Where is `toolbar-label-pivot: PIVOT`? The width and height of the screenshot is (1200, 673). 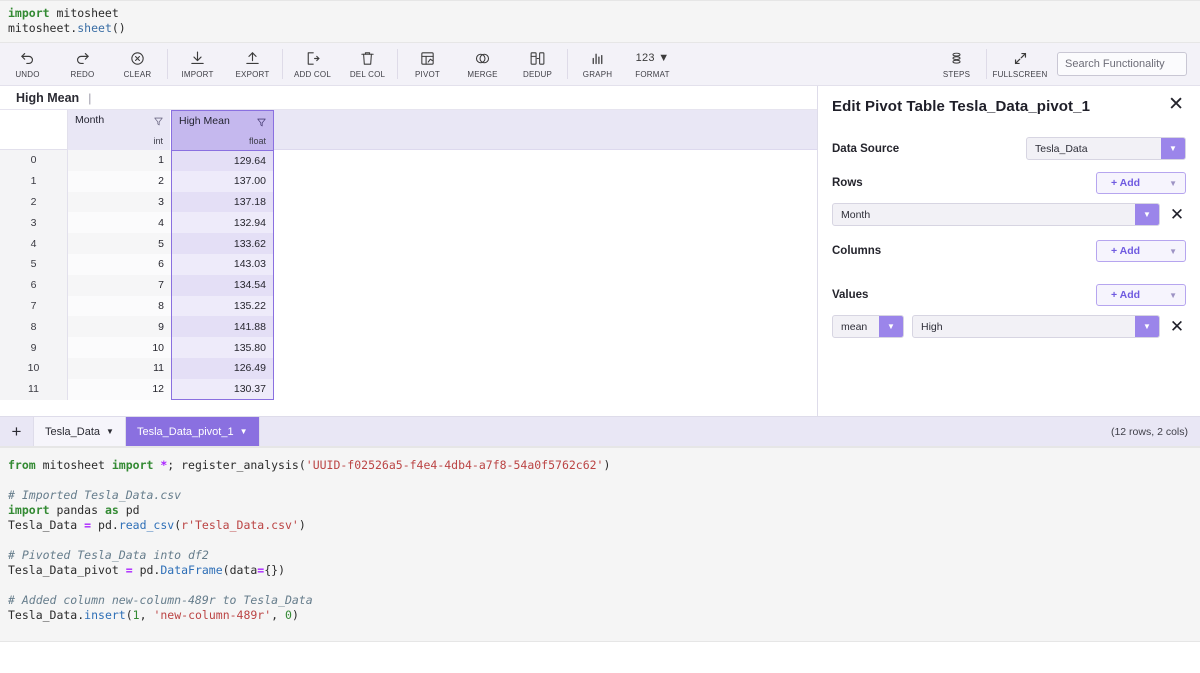 toolbar-label-pivot: PIVOT is located at coordinates (427, 74).